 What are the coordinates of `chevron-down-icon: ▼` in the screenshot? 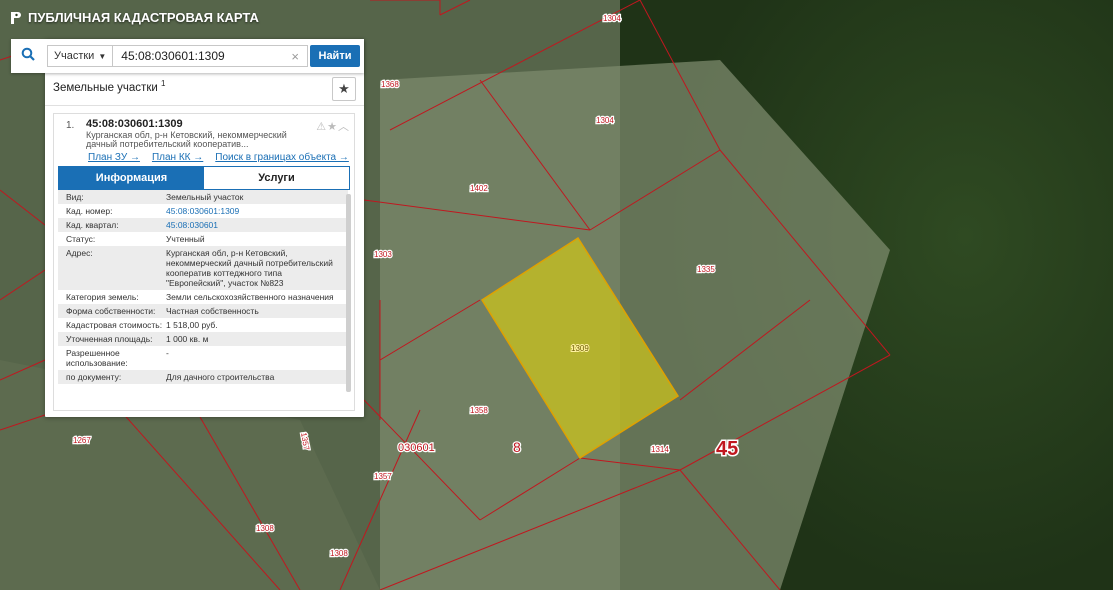 It's located at (102, 56).